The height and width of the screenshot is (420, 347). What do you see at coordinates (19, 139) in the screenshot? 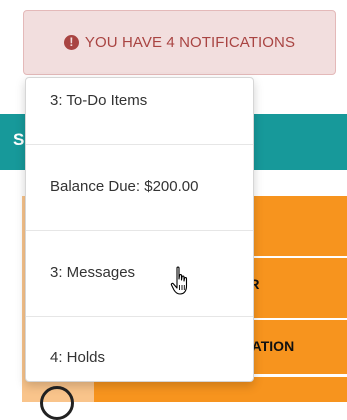
I see `section-header-text: S` at bounding box center [19, 139].